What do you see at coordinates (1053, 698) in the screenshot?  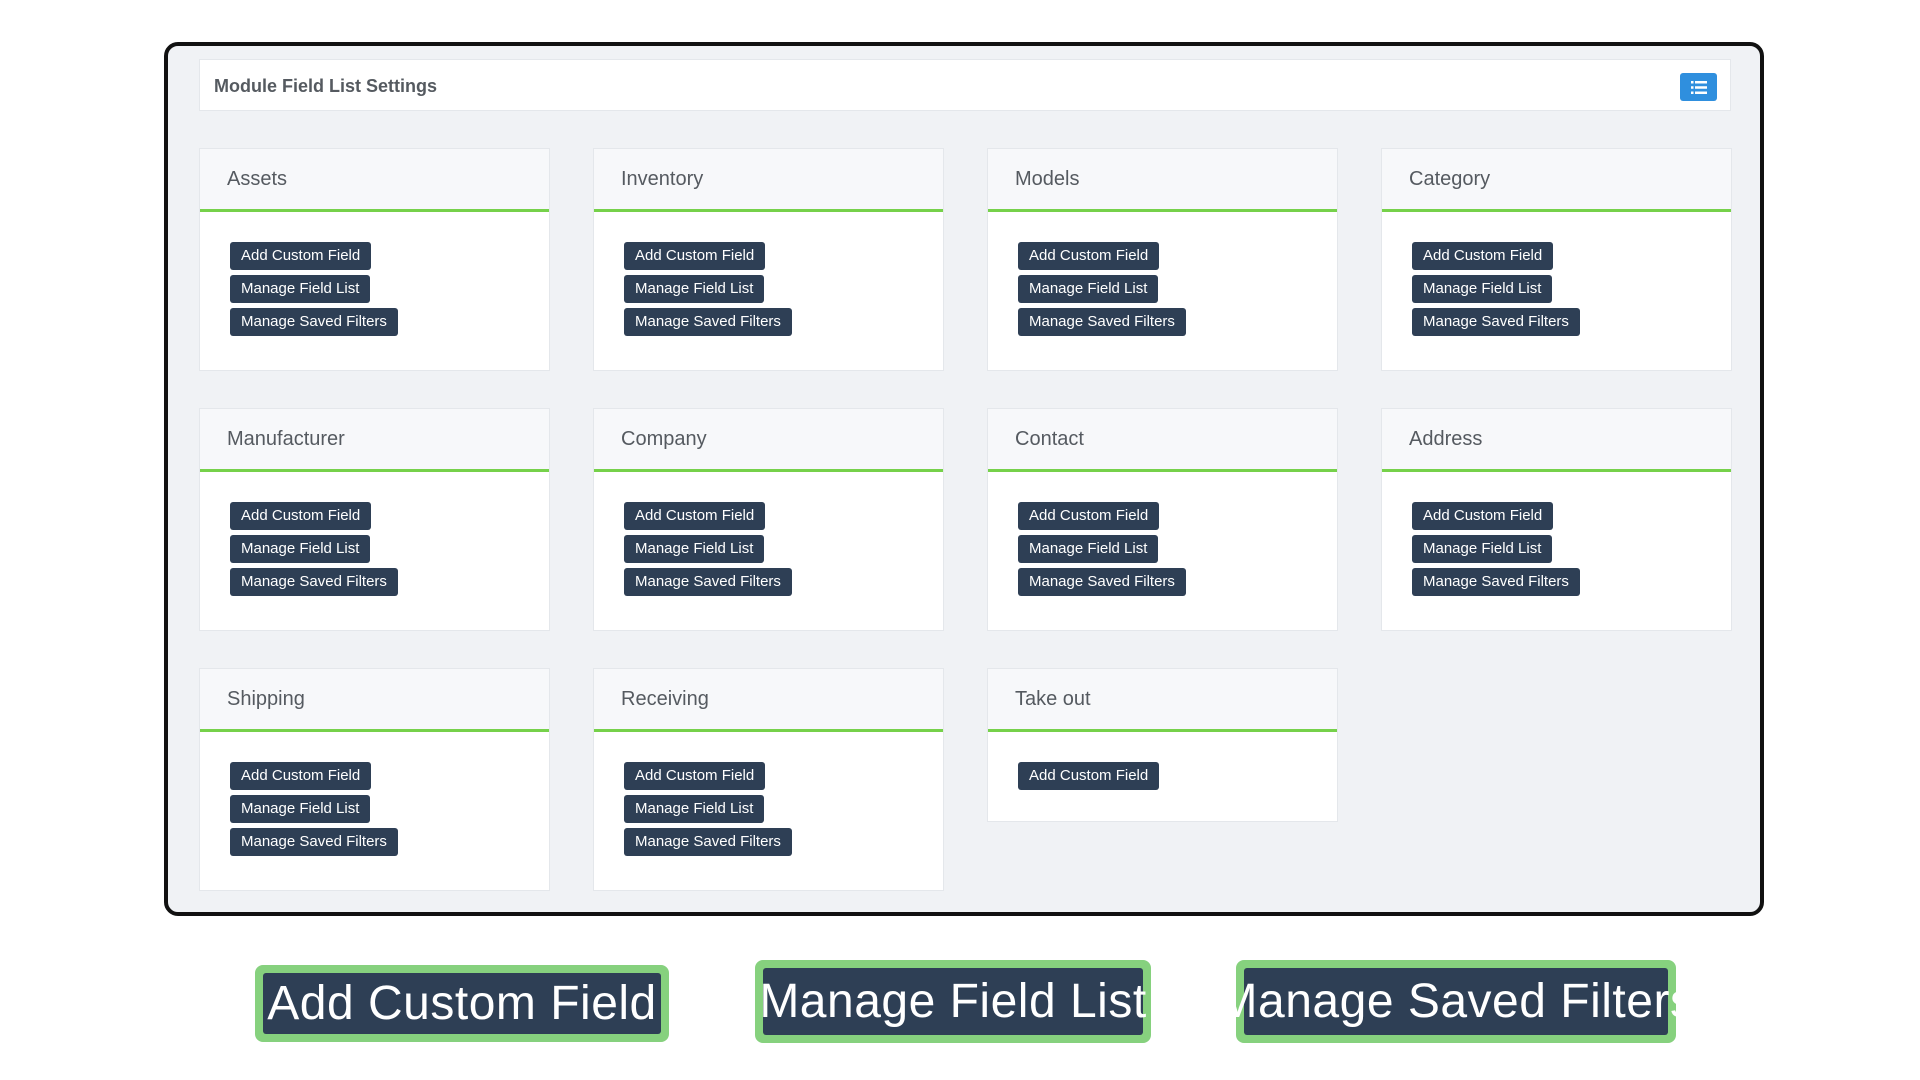 I see `module-card-title: Take out` at bounding box center [1053, 698].